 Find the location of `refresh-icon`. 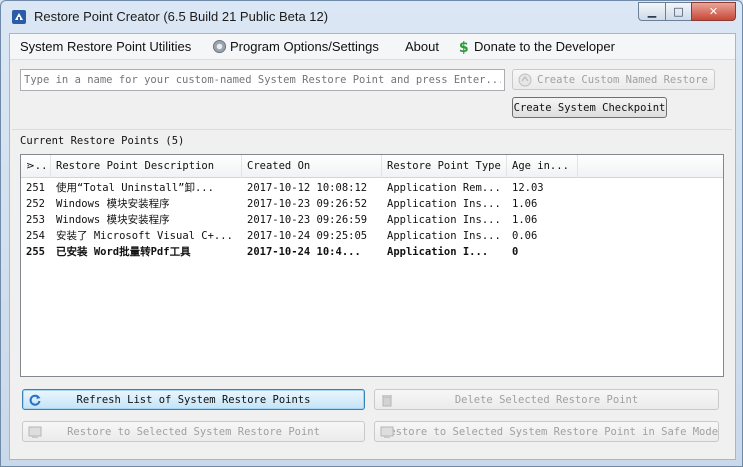

refresh-icon is located at coordinates (35, 400).